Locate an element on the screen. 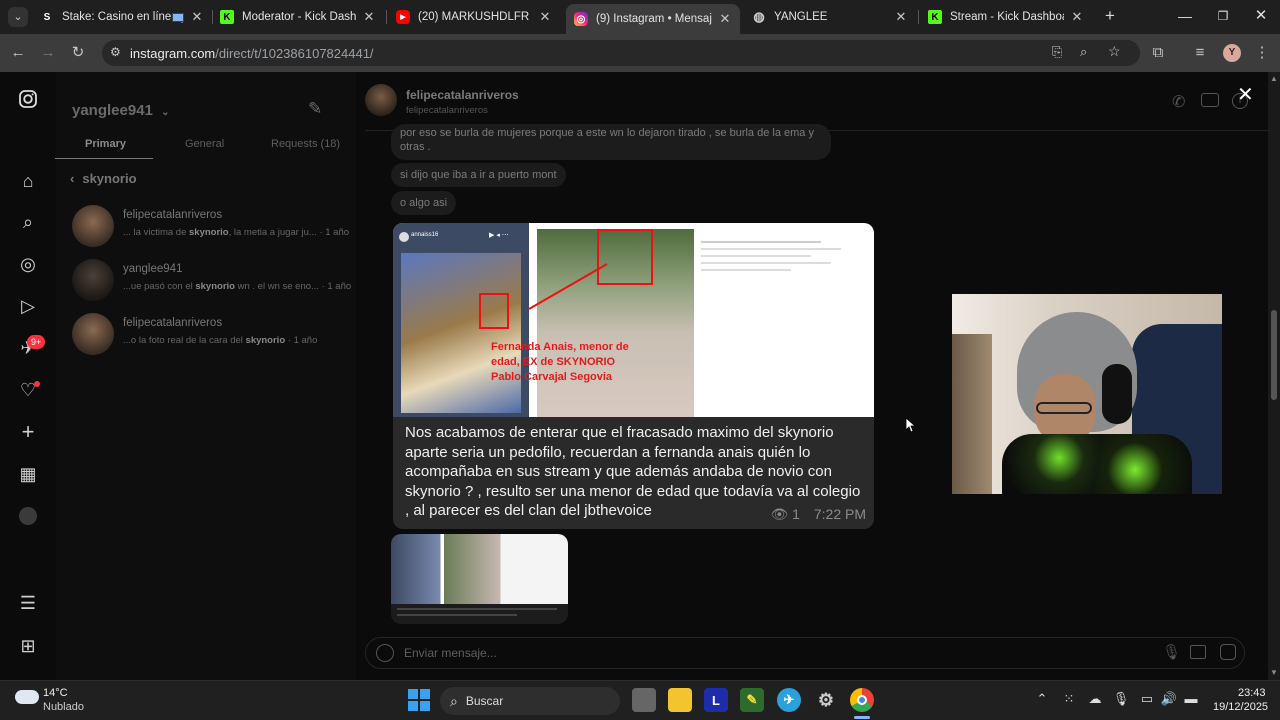 The image size is (1280, 720). browser-menu-icon: ⋮ is located at coordinates (1262, 53).